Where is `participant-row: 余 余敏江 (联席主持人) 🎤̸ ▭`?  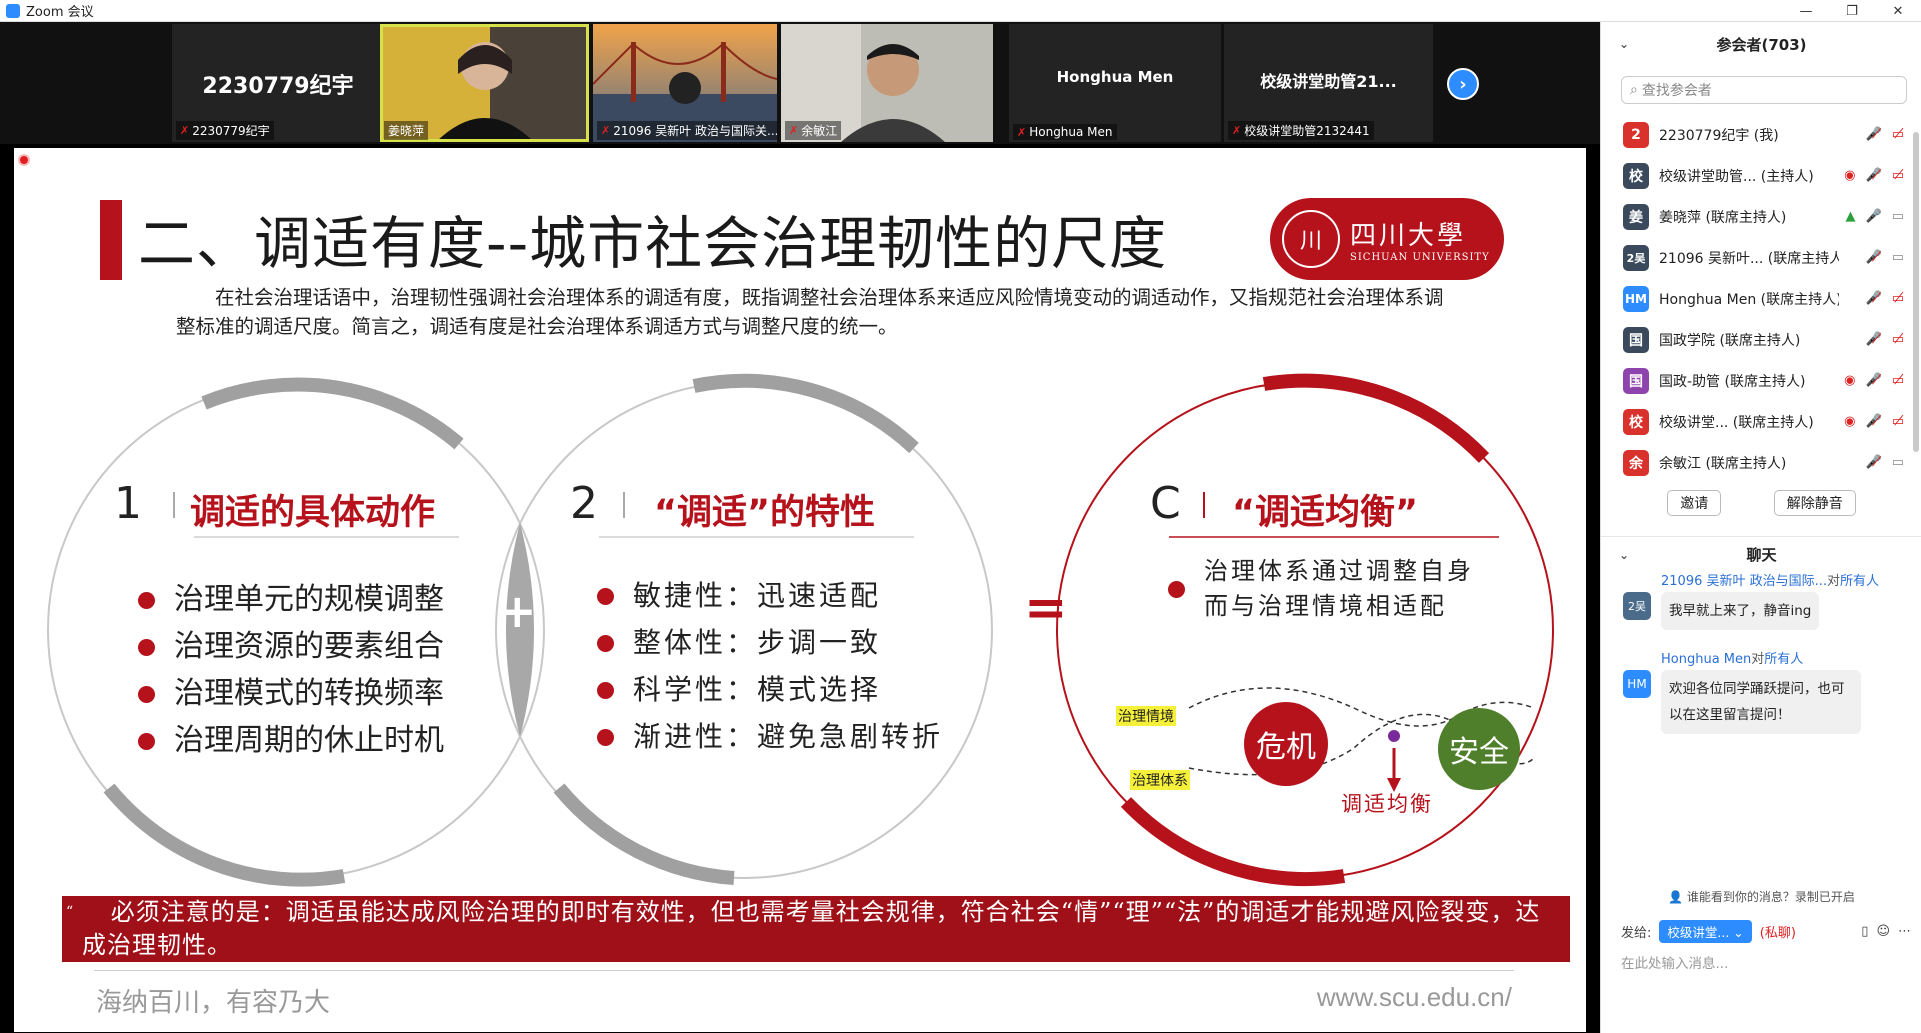
participant-row: 余 余敏江 (联席主持人) 🎤̸ ▭ is located at coordinates (1761, 462).